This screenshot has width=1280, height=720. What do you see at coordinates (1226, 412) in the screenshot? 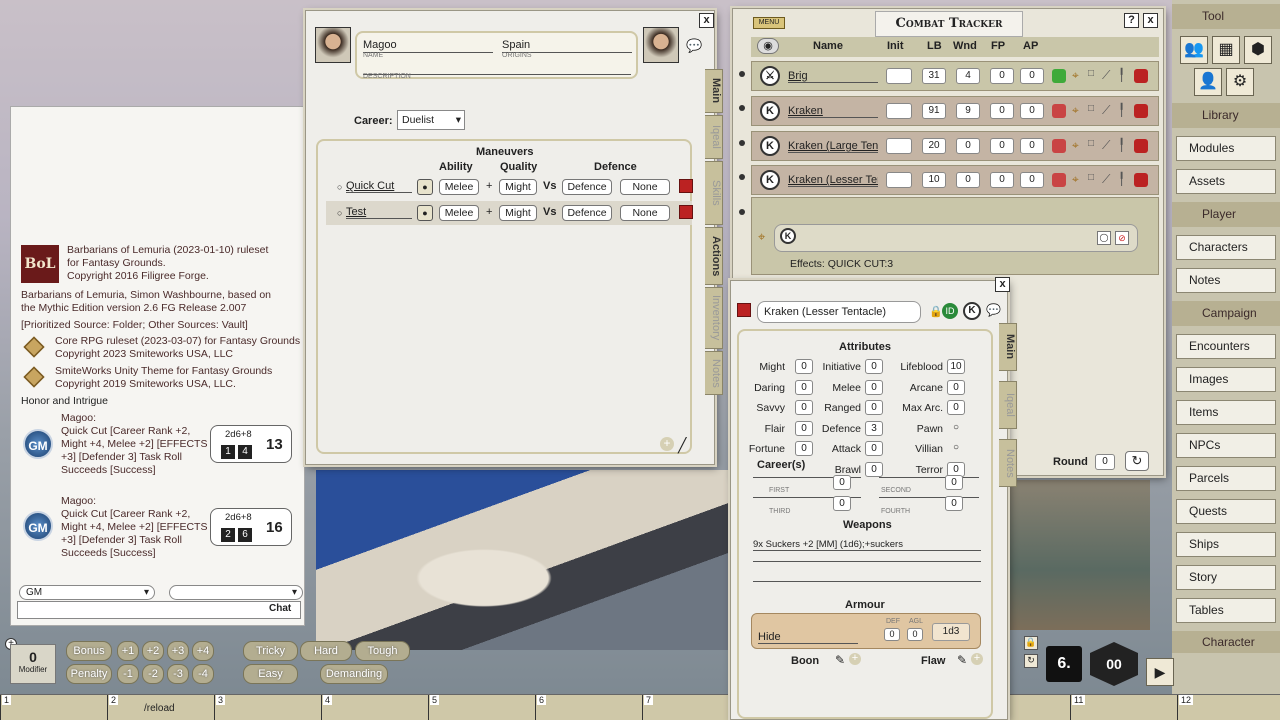
I see `sidebar-item-items: Items` at bounding box center [1226, 412].